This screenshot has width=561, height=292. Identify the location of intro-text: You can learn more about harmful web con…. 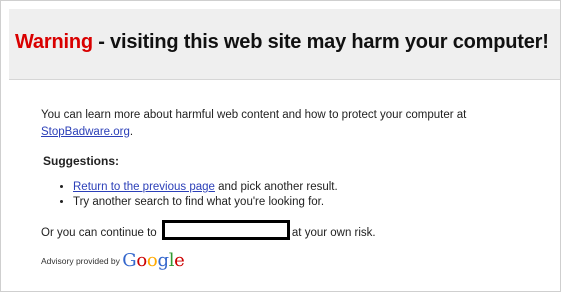
(254, 115).